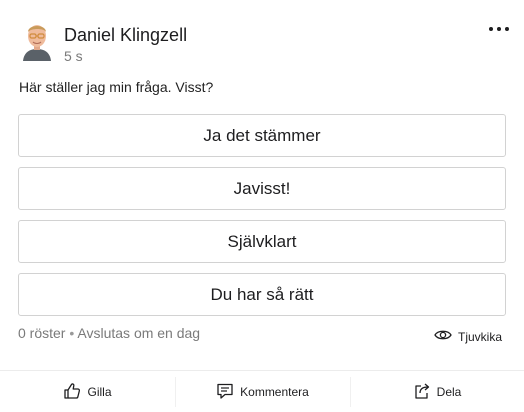 Image resolution: width=524 pixels, height=412 pixels. Describe the element at coordinates (446, 336) in the screenshot. I see `eye-icon` at that location.